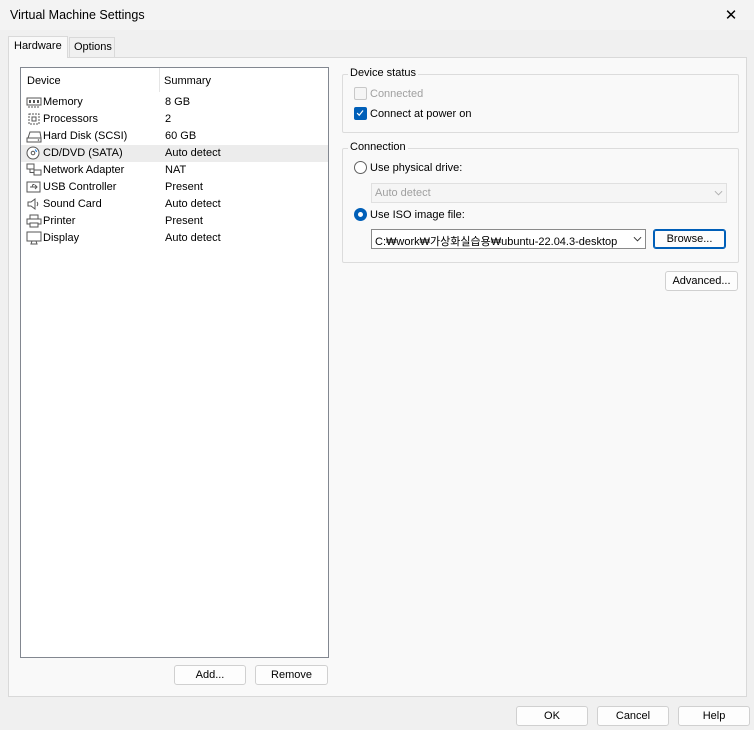 The width and height of the screenshot is (754, 730). Describe the element at coordinates (92, 47) in the screenshot. I see `tab-options: Options` at that location.